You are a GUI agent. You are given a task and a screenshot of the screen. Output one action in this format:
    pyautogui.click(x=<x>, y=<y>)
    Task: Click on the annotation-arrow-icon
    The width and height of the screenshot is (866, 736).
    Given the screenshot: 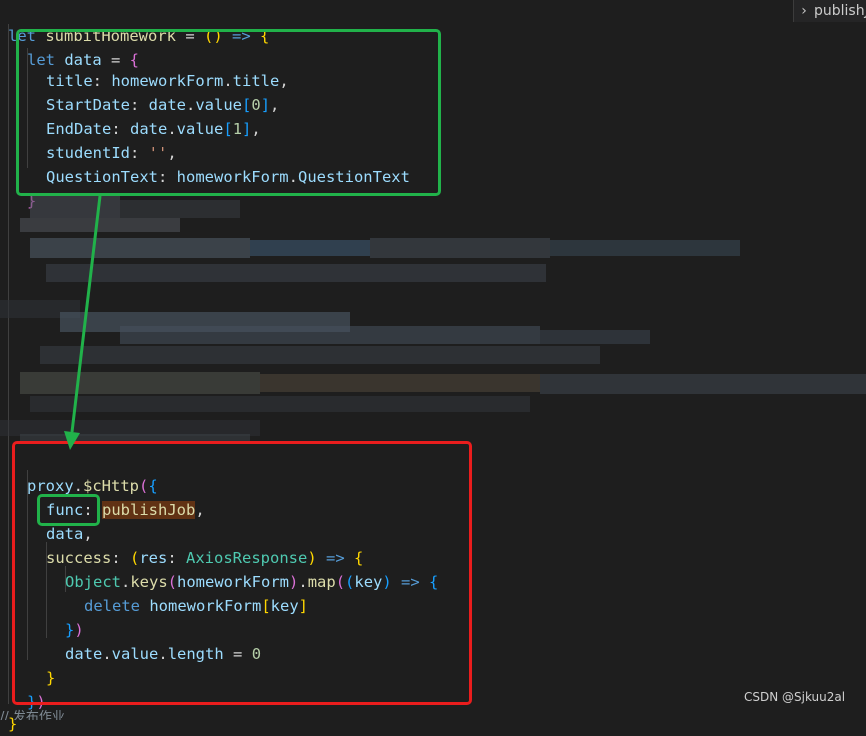 What is the action you would take?
    pyautogui.click(x=83, y=322)
    